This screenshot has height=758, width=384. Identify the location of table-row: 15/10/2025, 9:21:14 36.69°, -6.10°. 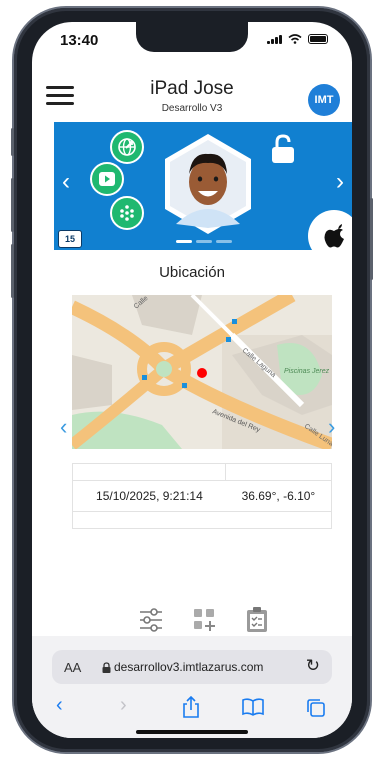
(202, 496).